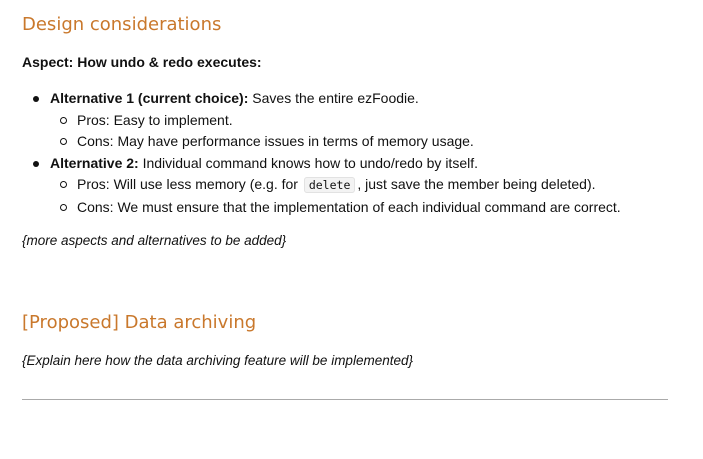 This screenshot has height=459, width=703. Describe the element at coordinates (139, 322) in the screenshot. I see `heading-data-archiving: [Proposed] Data archiving` at that location.